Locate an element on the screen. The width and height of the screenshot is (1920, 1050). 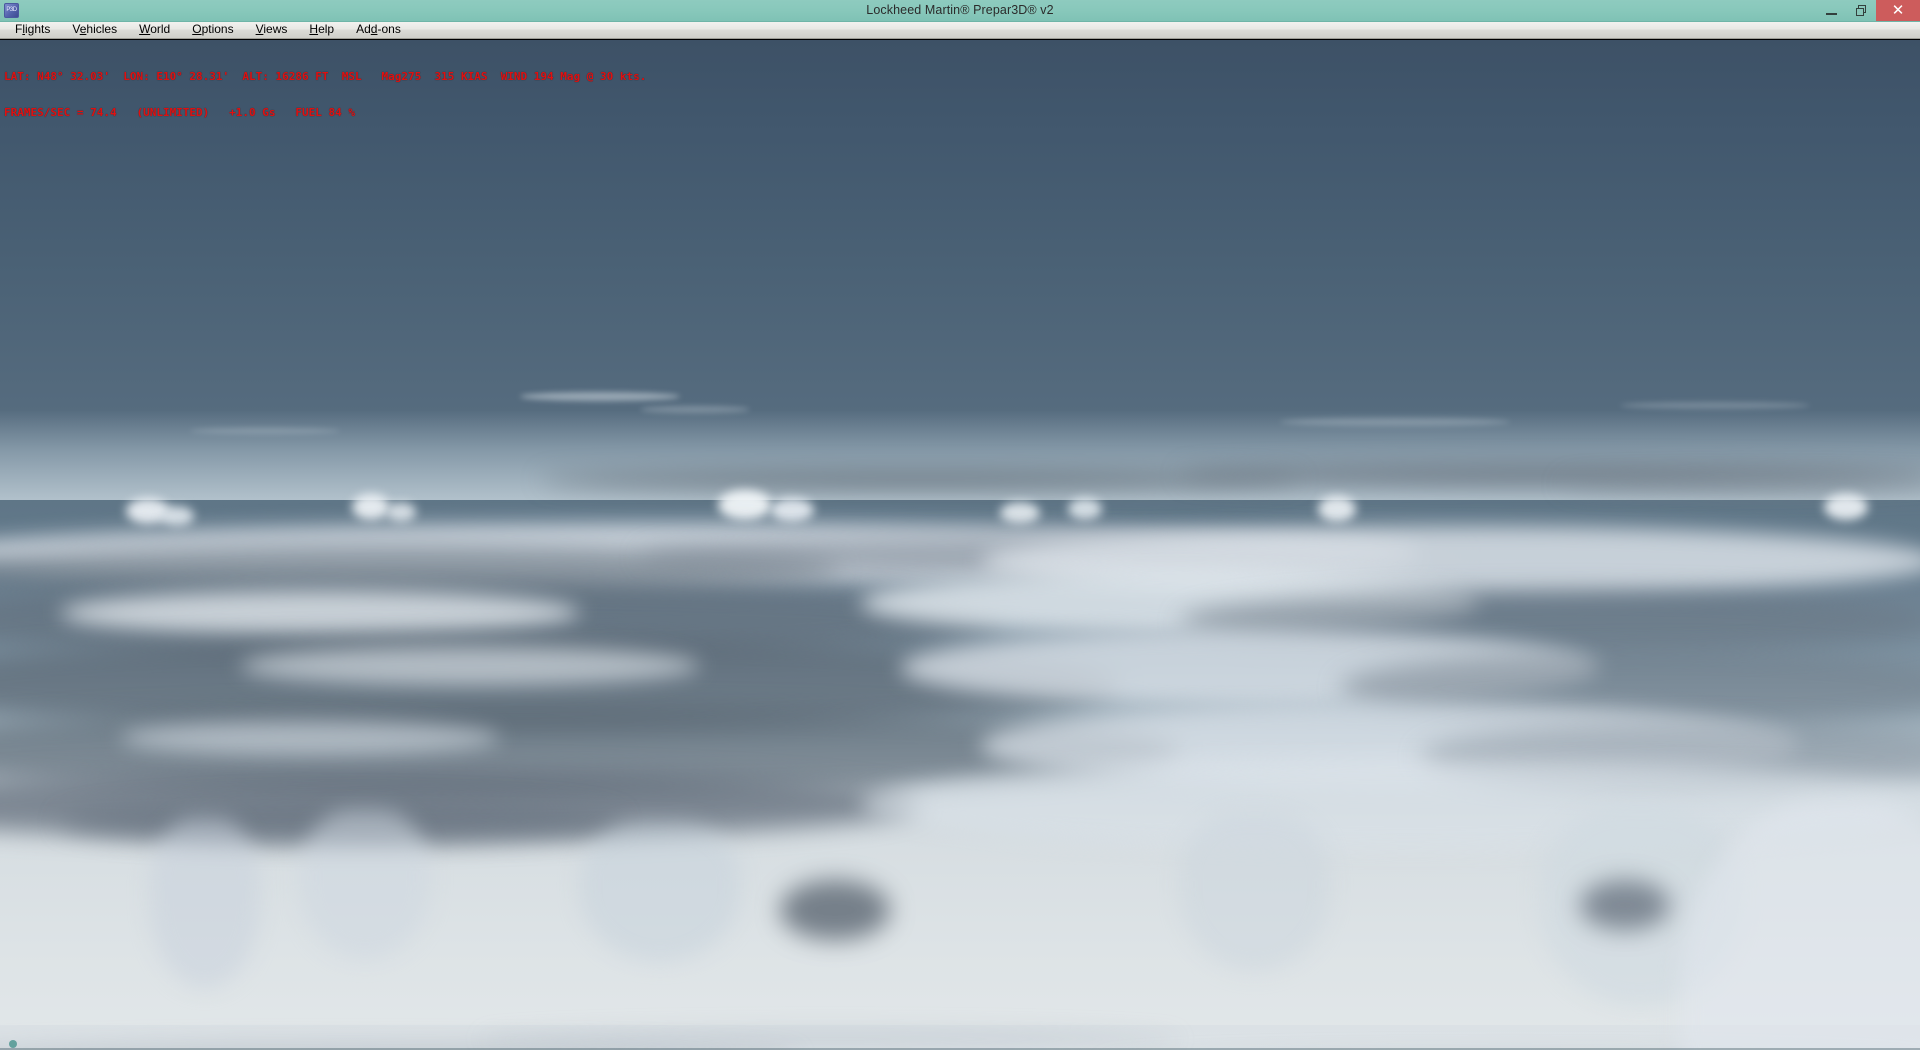
window-title: Lockheed Martin® Prepar3D® v2 is located at coordinates (960, 10).